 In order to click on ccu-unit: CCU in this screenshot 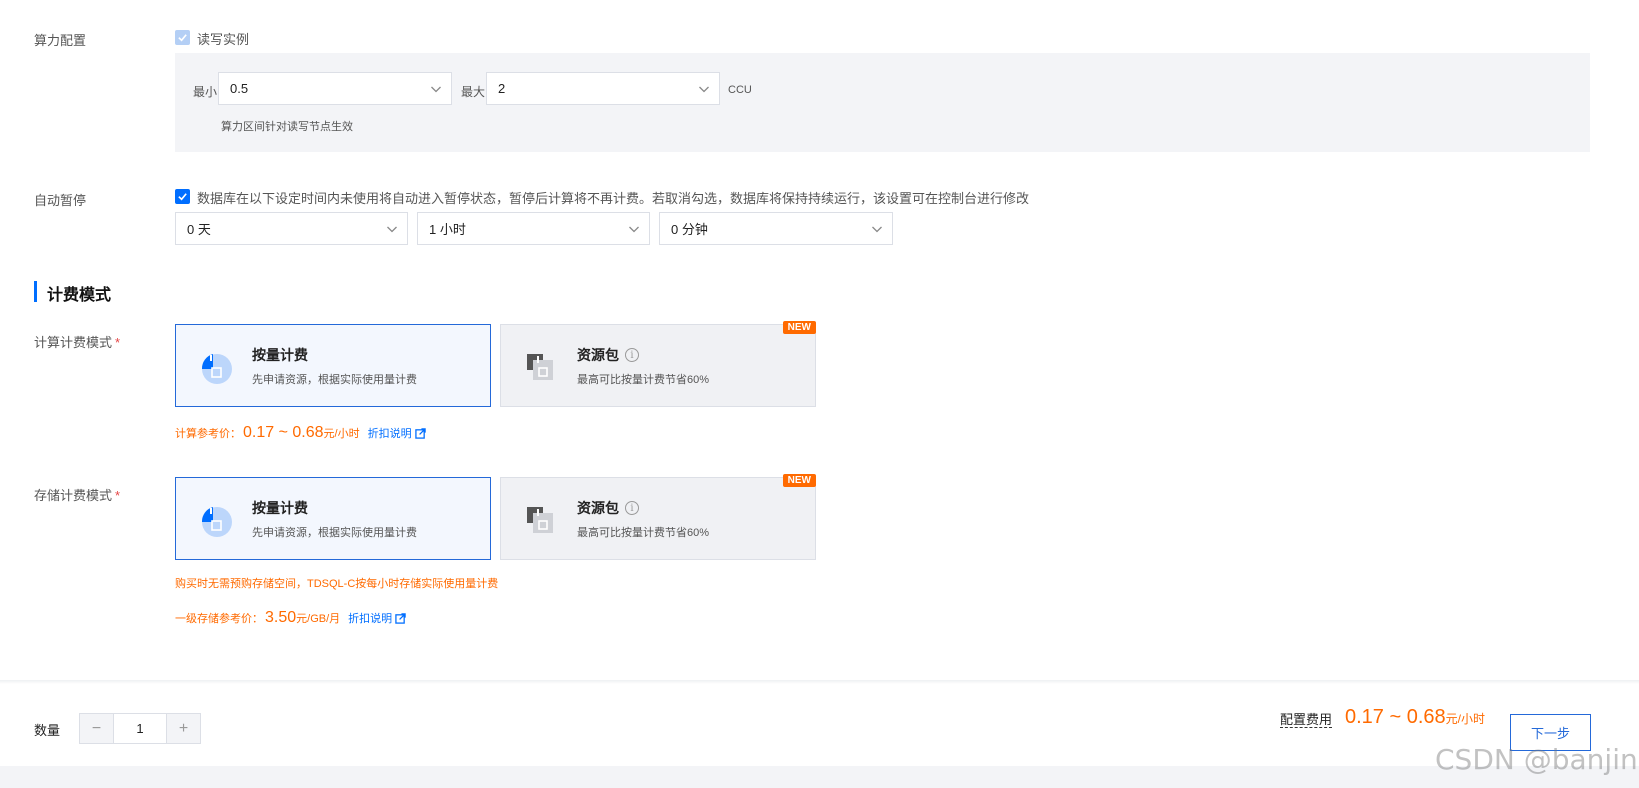, I will do `click(740, 90)`.